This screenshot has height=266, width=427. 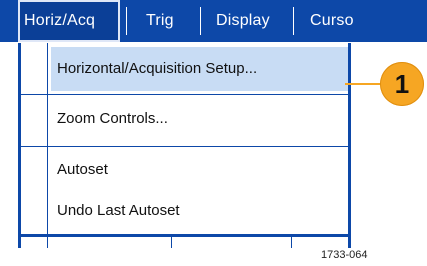 I want to click on menu-horiz-acq: Horiz/Acq, so click(x=69, y=21).